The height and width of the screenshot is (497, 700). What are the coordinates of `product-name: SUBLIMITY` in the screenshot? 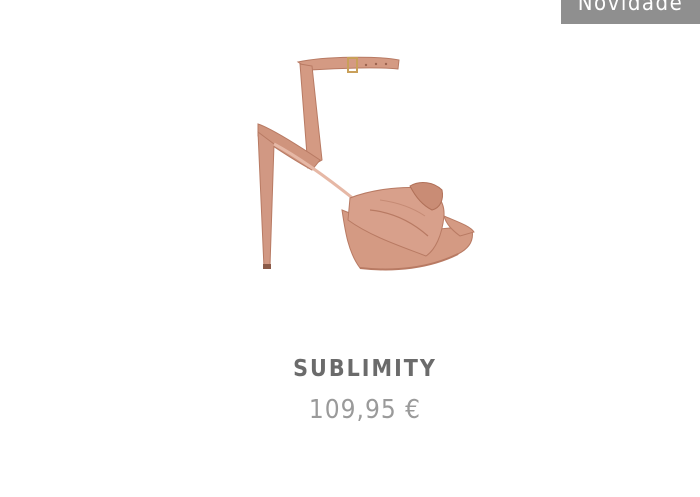 It's located at (350, 369).